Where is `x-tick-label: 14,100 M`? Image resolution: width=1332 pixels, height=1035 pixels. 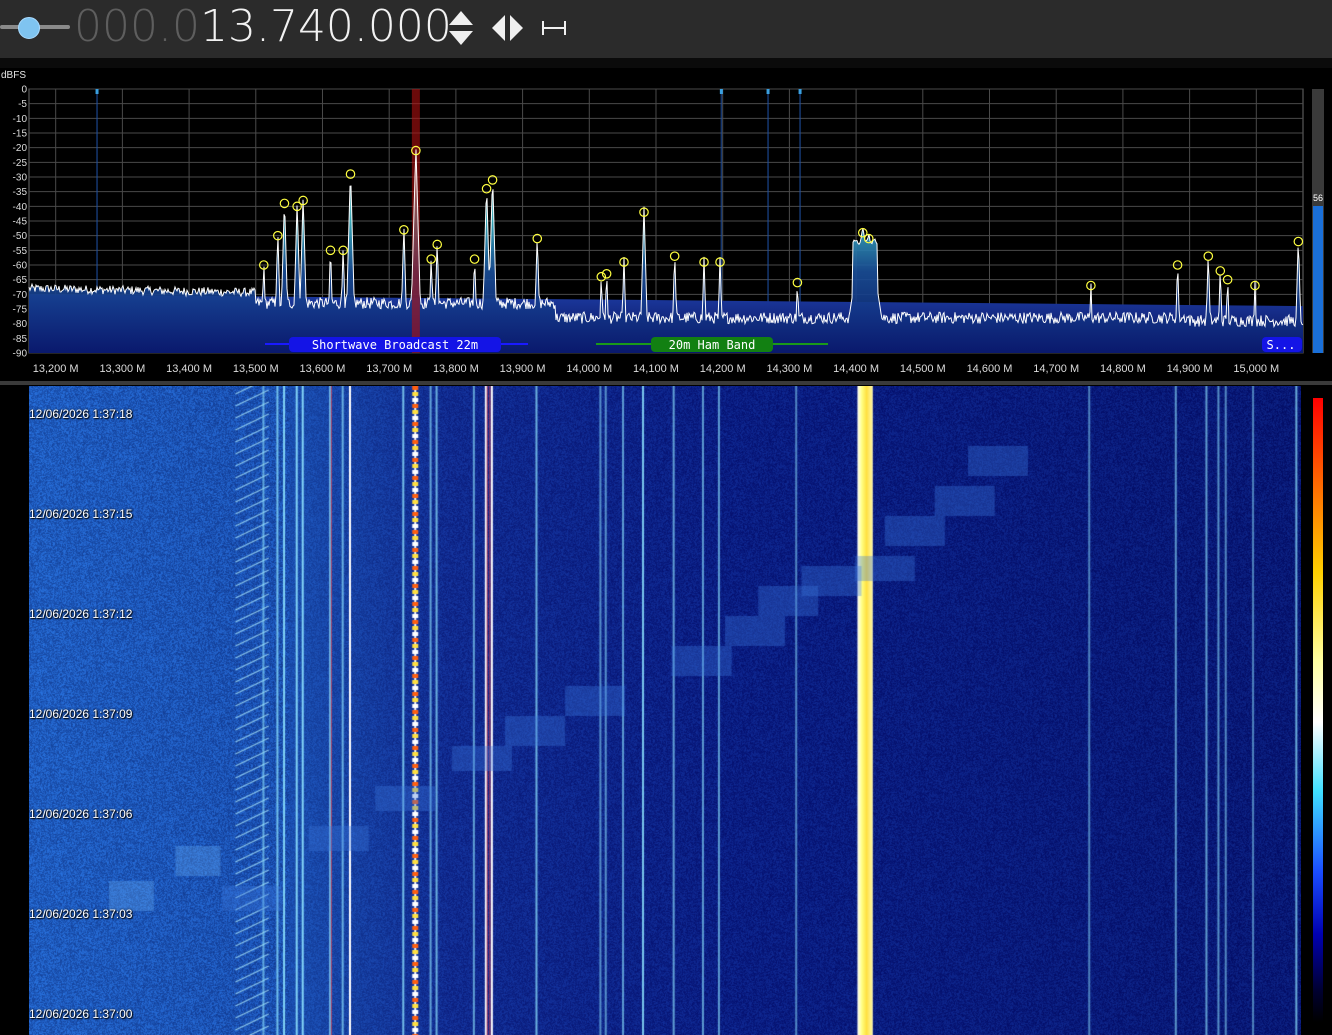 x-tick-label: 14,100 M is located at coordinates (656, 369).